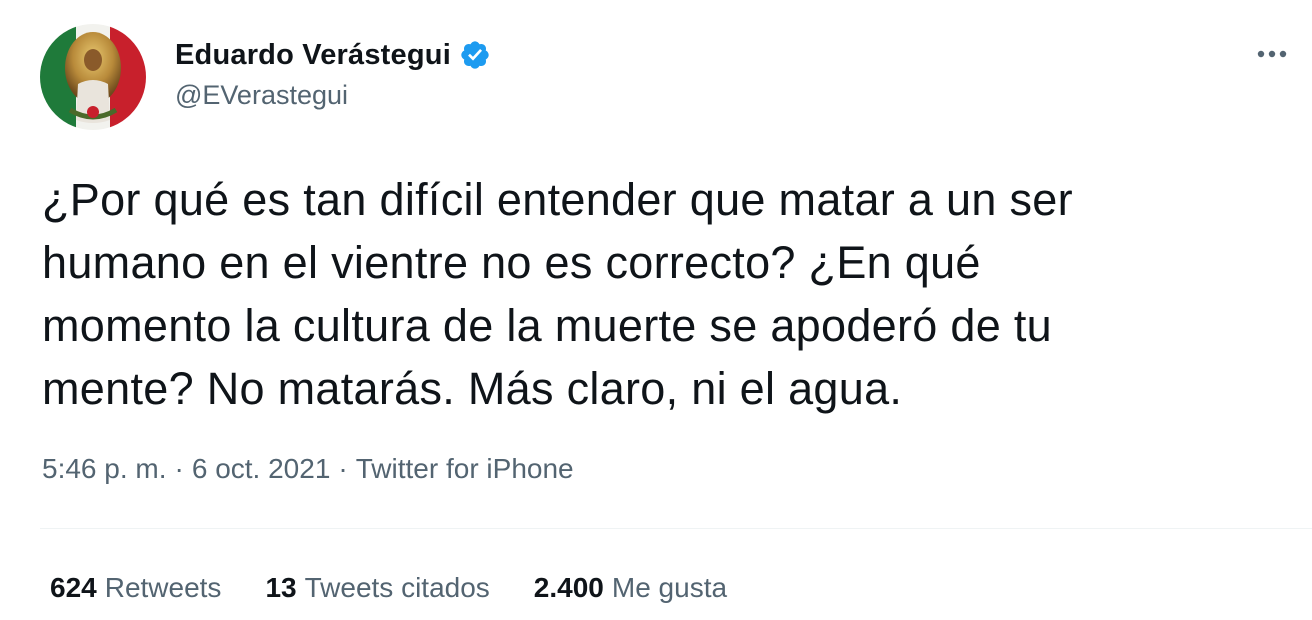  I want to click on author-name-row: Eduardo Verástegui, so click(333, 55).